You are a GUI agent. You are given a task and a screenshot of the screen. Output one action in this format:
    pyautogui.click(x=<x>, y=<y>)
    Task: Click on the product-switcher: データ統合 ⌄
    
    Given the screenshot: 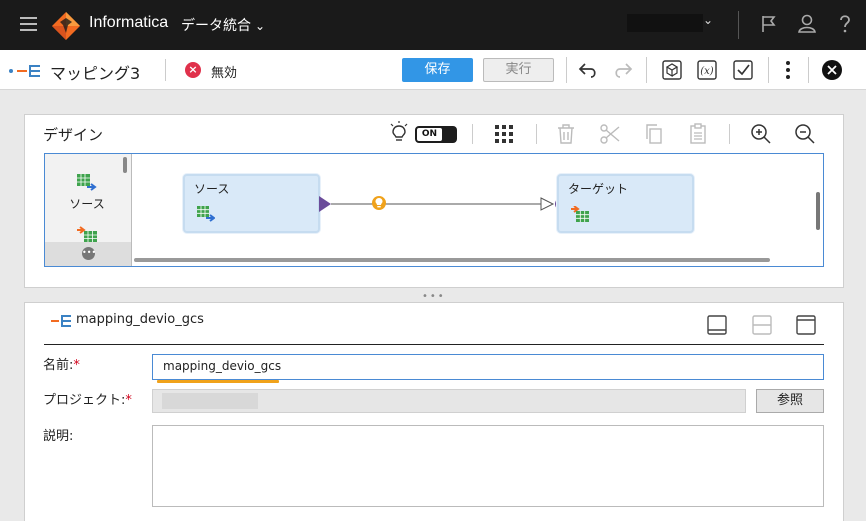 What is the action you would take?
    pyautogui.click(x=223, y=25)
    